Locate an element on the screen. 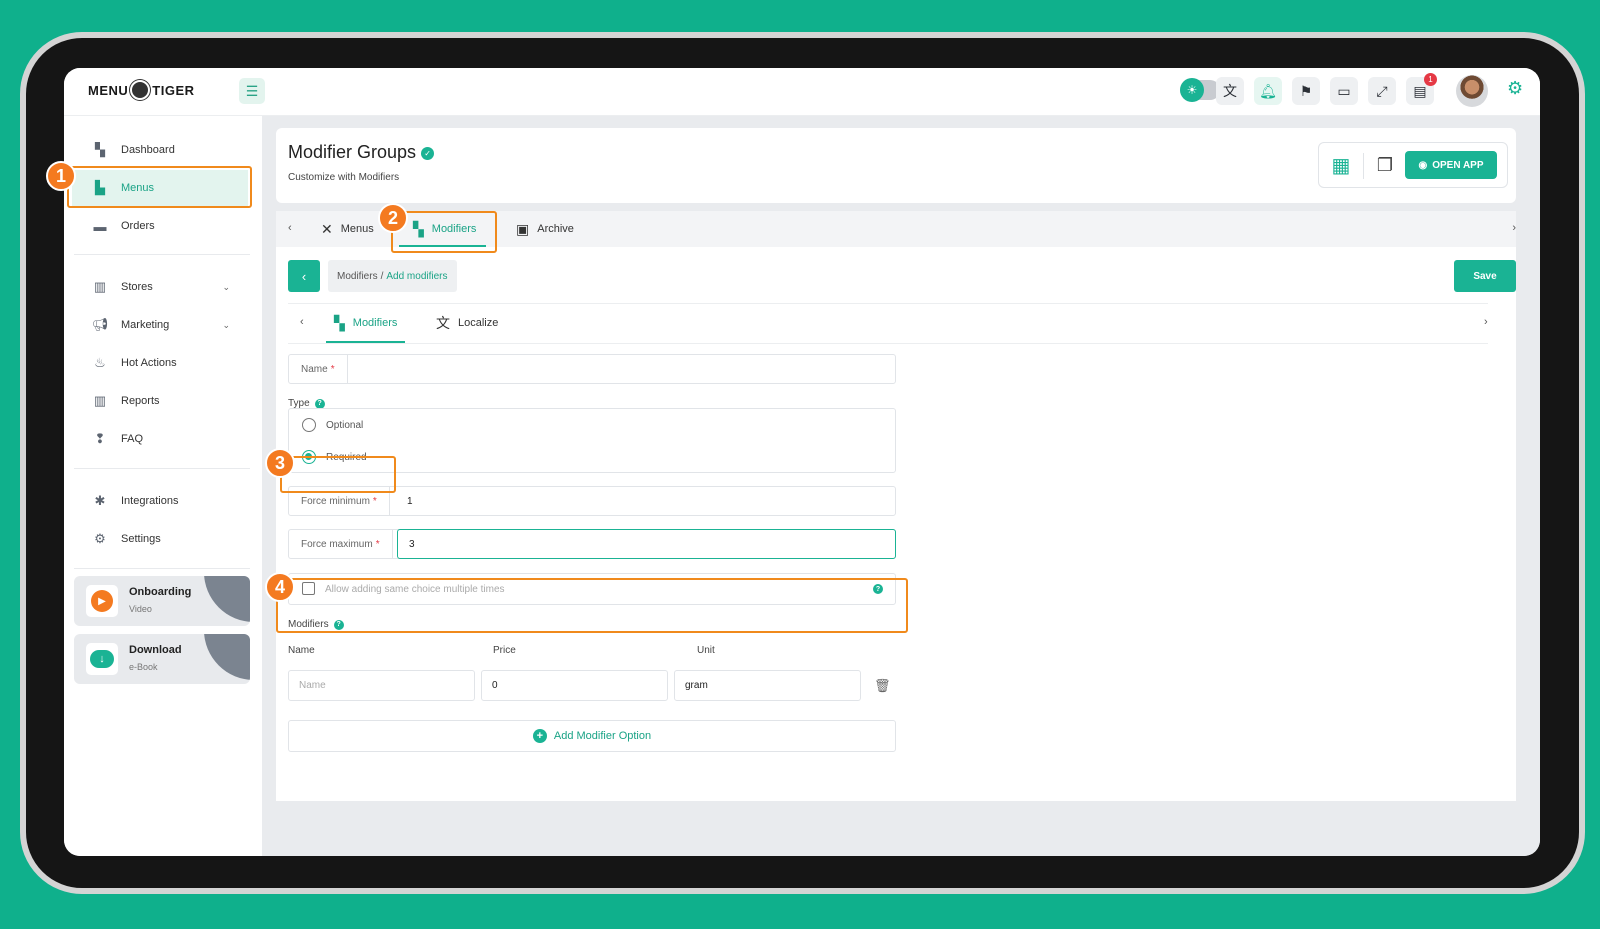  force-minimum-value: 1 is located at coordinates (410, 501).